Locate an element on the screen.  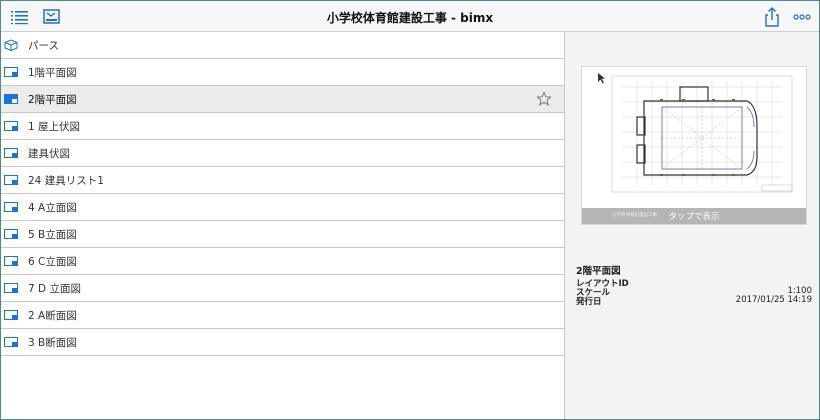
tap-to-view-label: タップで表示 is located at coordinates (694, 217).